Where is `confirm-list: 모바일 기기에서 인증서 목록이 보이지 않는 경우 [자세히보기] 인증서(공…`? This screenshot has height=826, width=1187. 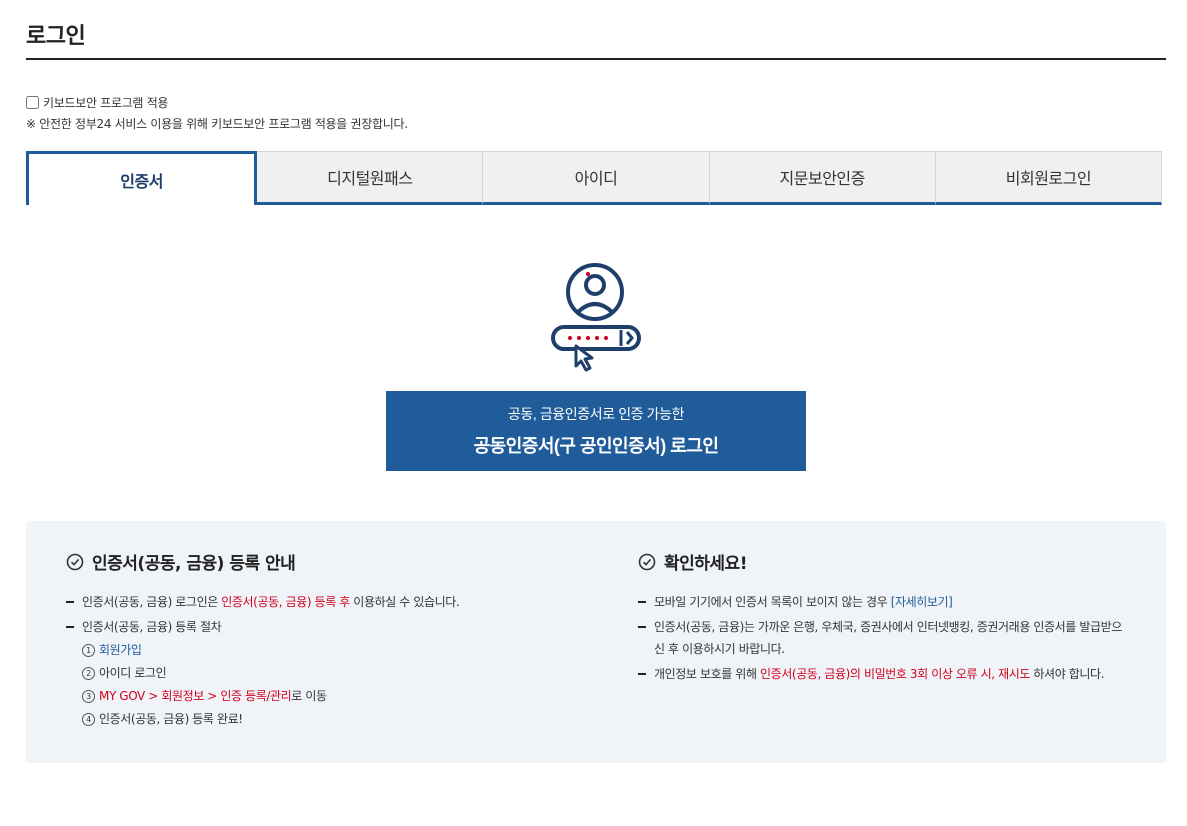
confirm-list: 모바일 기기에서 인증서 목록이 보이지 않는 경우 [자세히보기] 인증서(공… is located at coordinates (881, 639).